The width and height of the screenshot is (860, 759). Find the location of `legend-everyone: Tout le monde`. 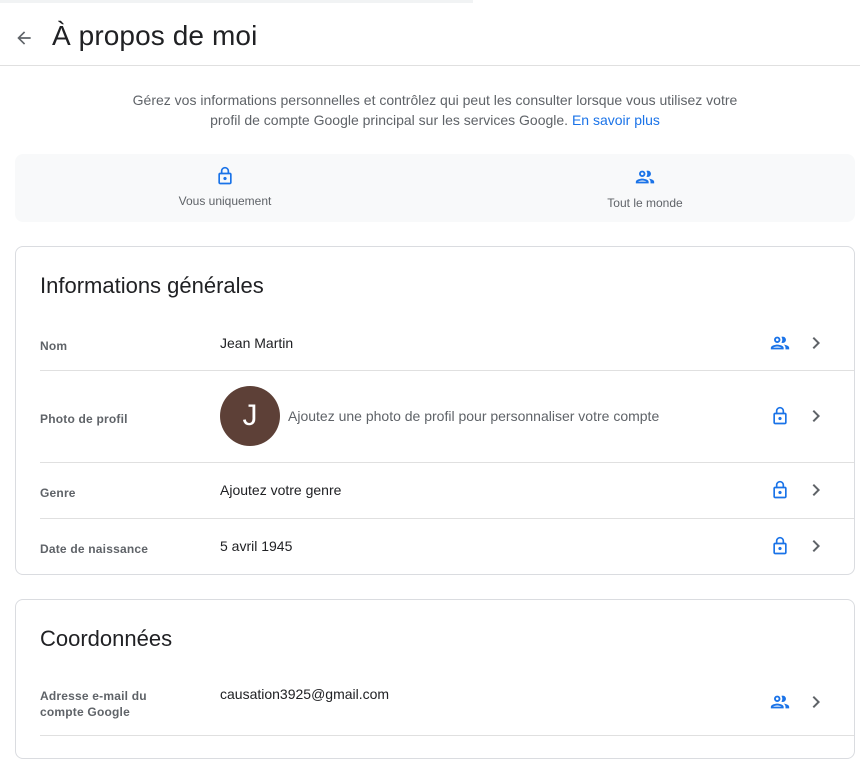

legend-everyone: Tout le monde is located at coordinates (645, 188).